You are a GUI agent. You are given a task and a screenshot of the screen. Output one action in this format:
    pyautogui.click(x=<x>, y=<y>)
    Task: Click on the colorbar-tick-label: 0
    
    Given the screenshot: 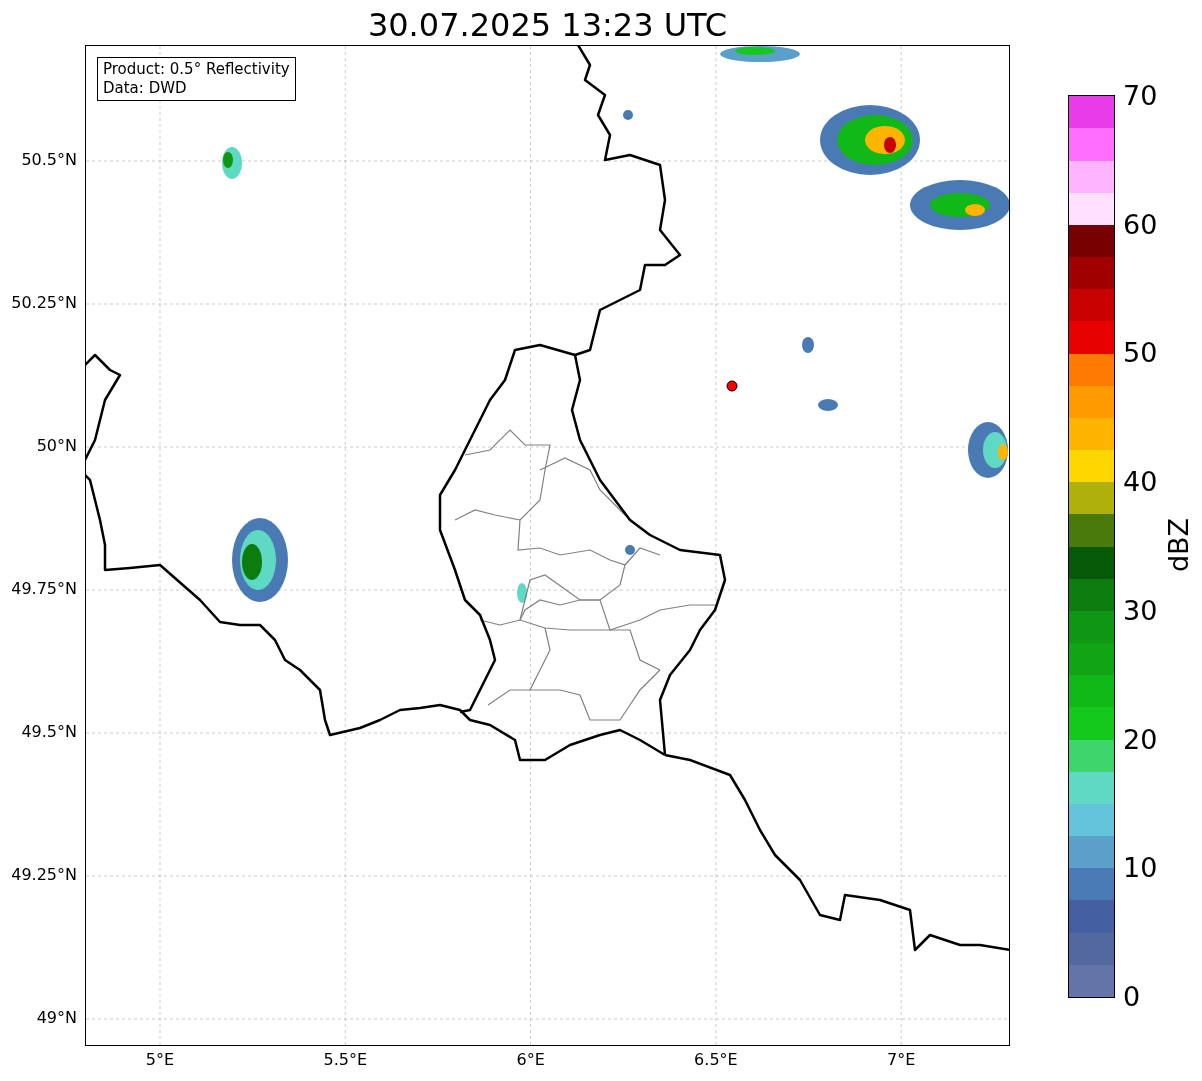 What is the action you would take?
    pyautogui.click(x=1132, y=997)
    